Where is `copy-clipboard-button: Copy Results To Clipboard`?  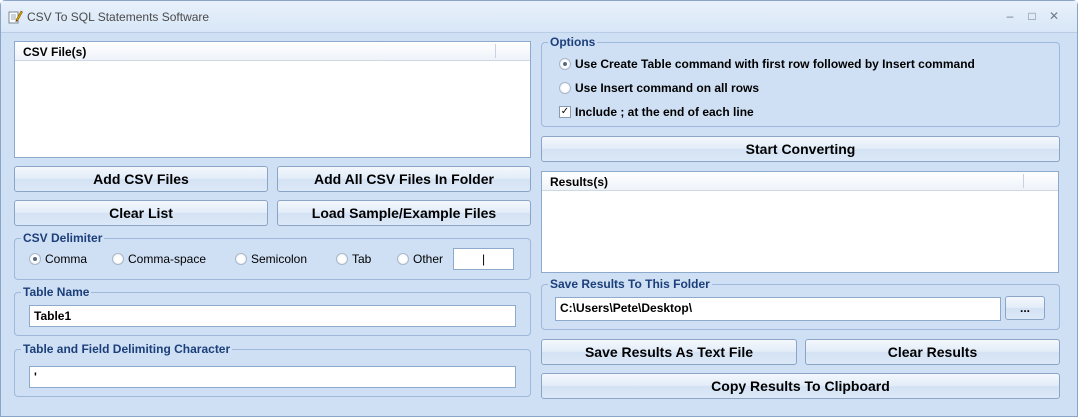
copy-clipboard-button: Copy Results To Clipboard is located at coordinates (800, 386).